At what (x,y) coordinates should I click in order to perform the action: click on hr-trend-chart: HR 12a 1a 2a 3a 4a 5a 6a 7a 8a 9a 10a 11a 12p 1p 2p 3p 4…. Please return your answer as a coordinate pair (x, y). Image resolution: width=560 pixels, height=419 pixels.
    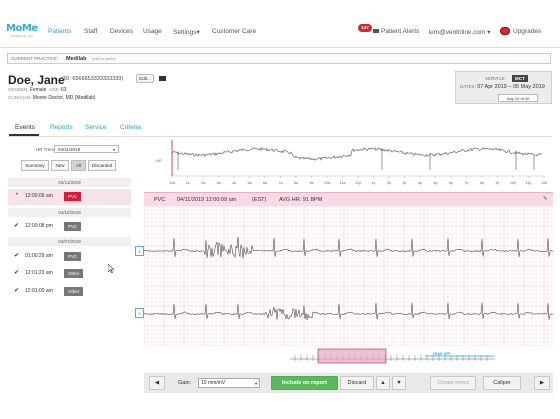
    Looking at the image, I should click on (348, 164).